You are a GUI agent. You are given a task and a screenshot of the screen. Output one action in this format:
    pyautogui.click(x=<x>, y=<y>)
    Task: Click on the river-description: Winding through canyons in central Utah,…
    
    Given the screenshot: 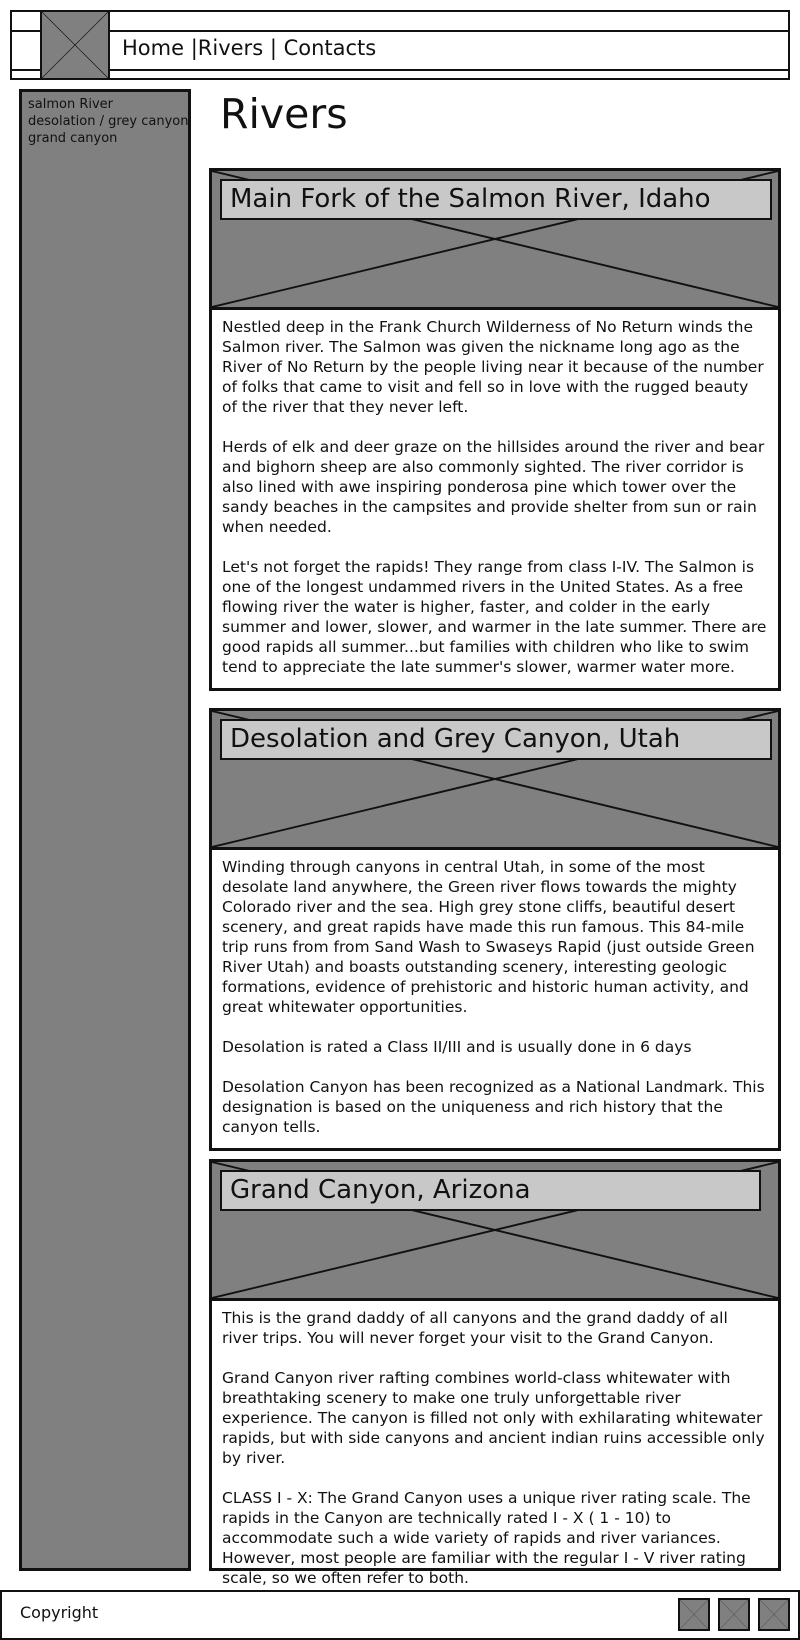 What is the action you would take?
    pyautogui.click(x=495, y=998)
    